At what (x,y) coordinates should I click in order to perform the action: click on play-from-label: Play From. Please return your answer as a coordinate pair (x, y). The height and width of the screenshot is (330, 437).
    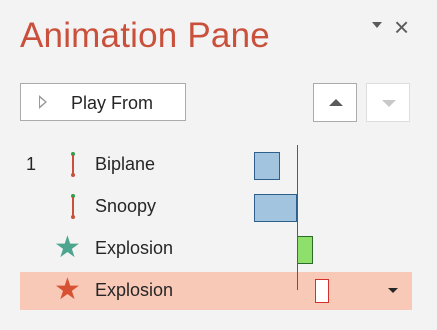
    Looking at the image, I should click on (112, 103).